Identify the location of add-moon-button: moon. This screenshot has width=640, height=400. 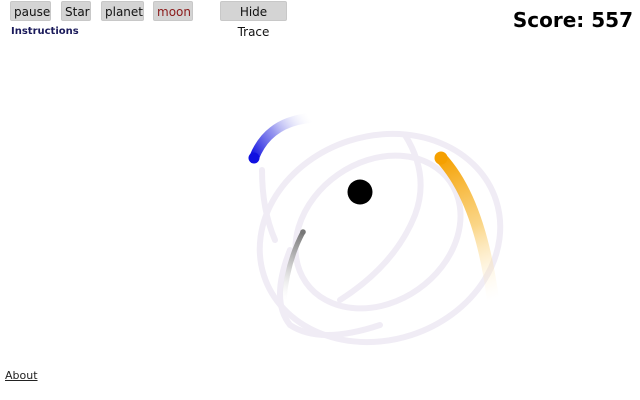
(173, 11).